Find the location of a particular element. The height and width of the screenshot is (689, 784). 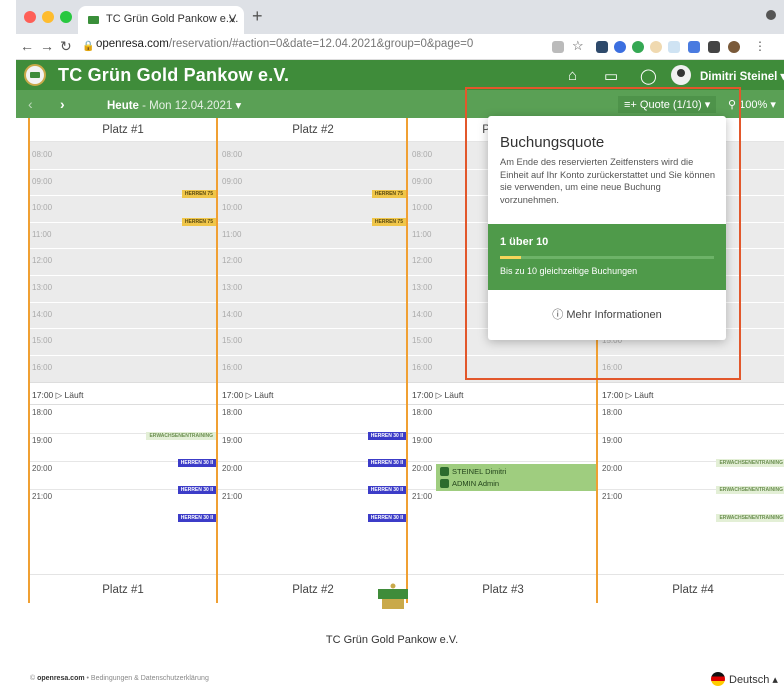

home-icon: ⌂ is located at coordinates (572, 75).